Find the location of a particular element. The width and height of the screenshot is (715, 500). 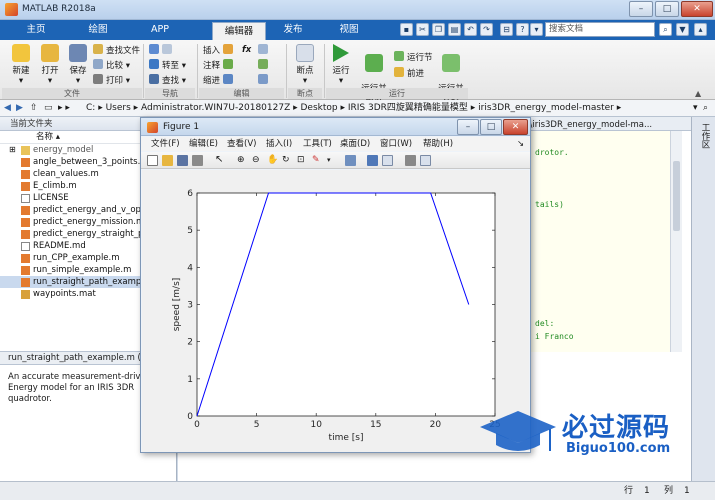

save-quick-icon: ▪ is located at coordinates (406, 29).